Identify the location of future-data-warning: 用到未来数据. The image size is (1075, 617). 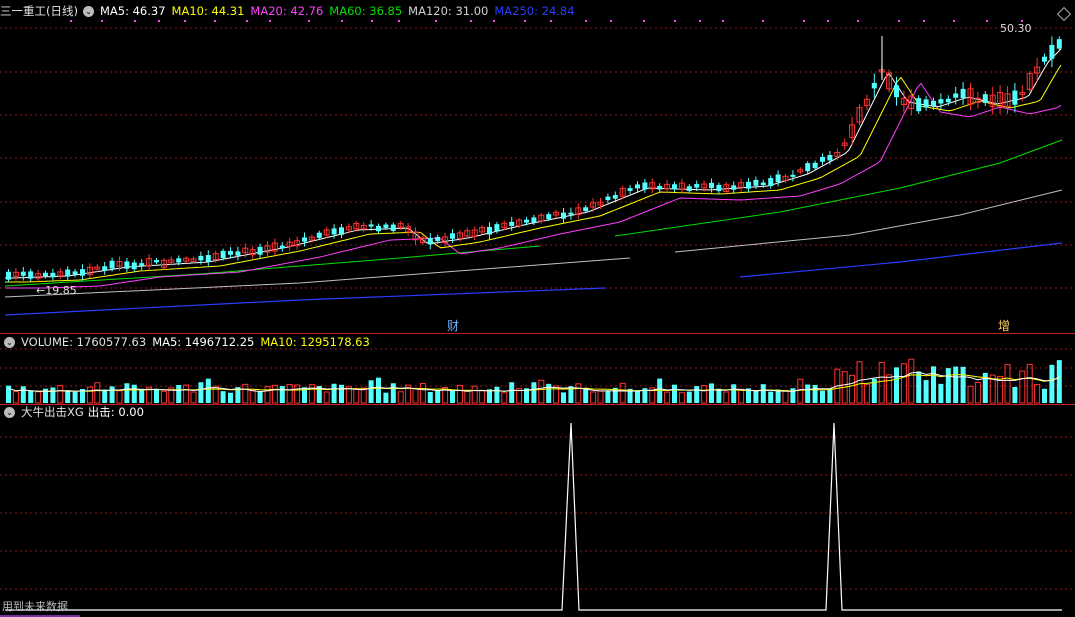
(35, 606).